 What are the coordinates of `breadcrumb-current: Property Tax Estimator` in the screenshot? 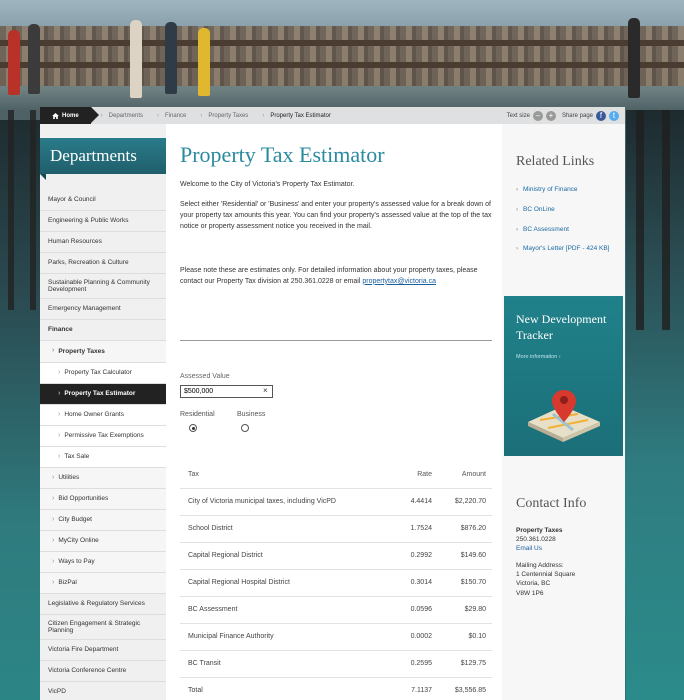 It's located at (301, 115).